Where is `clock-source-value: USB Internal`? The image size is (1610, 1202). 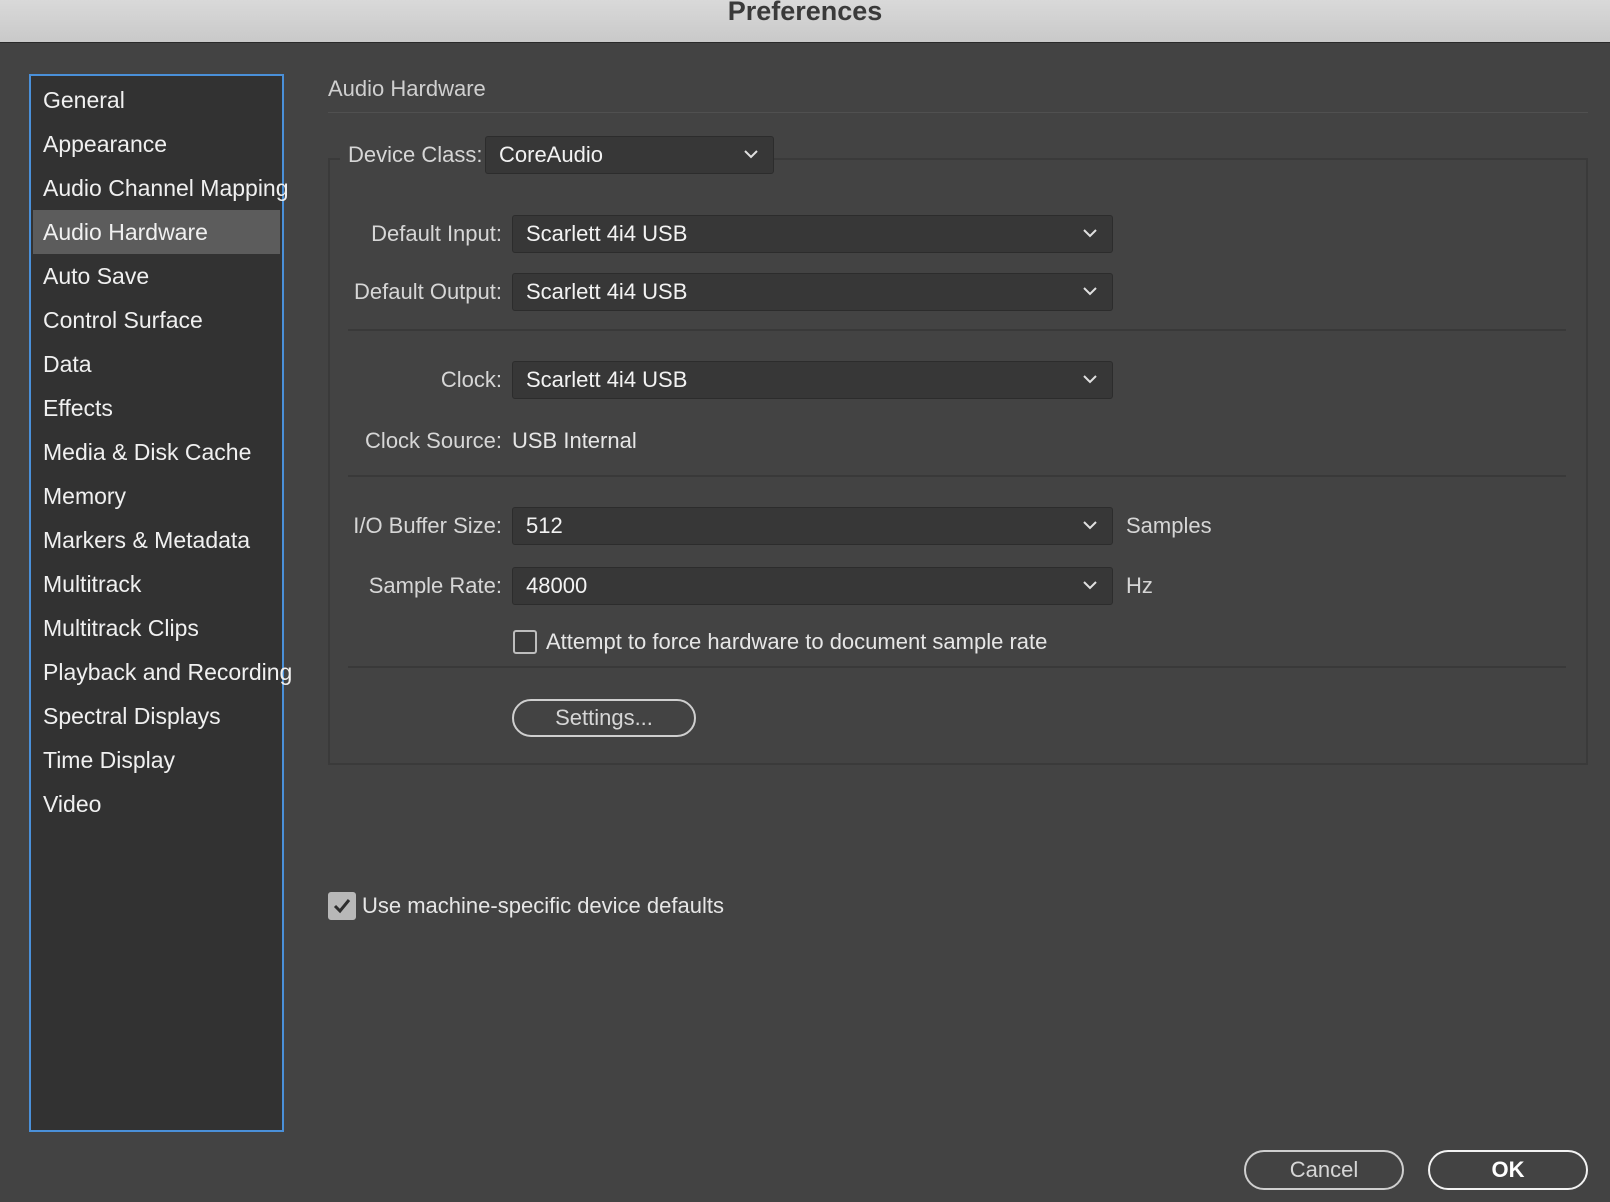
clock-source-value: USB Internal is located at coordinates (574, 440).